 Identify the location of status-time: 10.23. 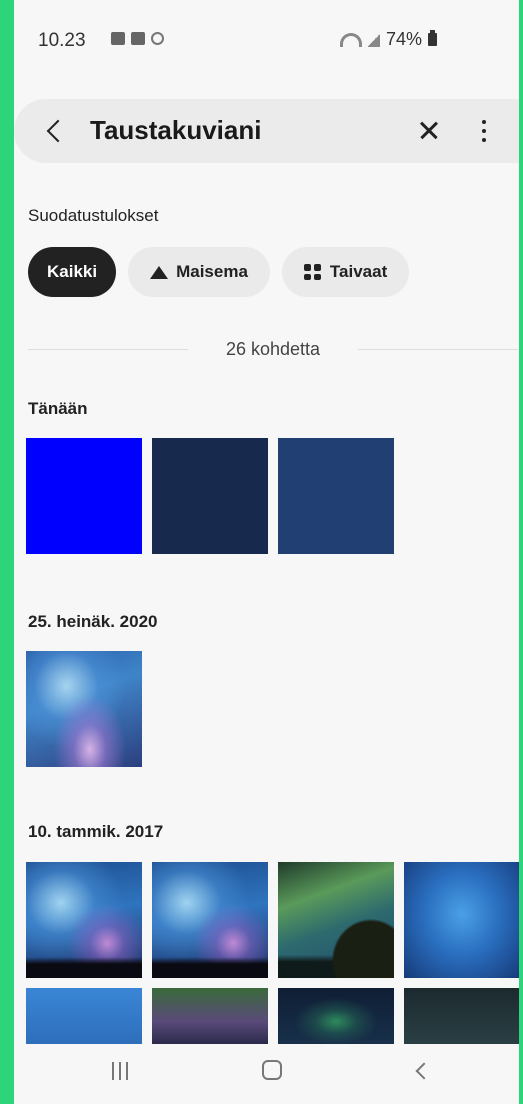
(62, 40).